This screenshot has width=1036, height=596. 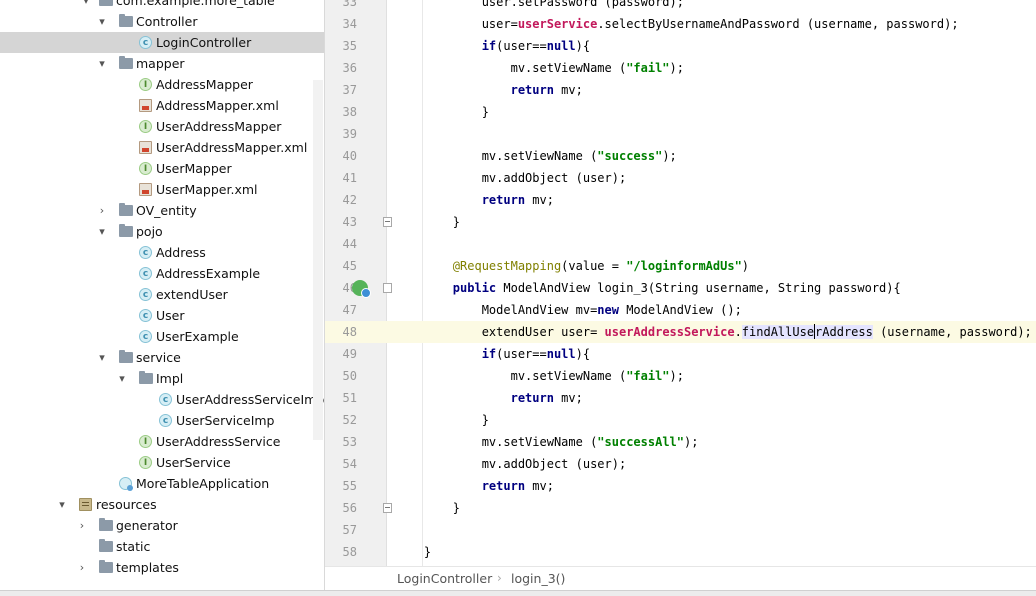 I want to click on tree-item-userserviceimp: c UserServiceImp, so click(x=162, y=420).